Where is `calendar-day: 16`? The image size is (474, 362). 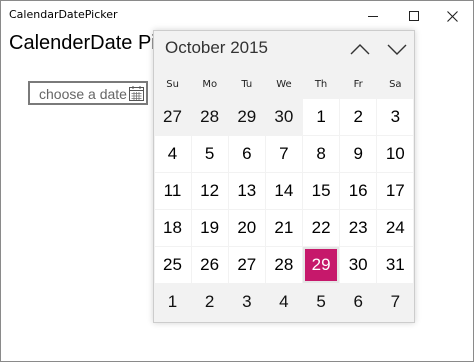
calendar-day: 16 is located at coordinates (358, 191).